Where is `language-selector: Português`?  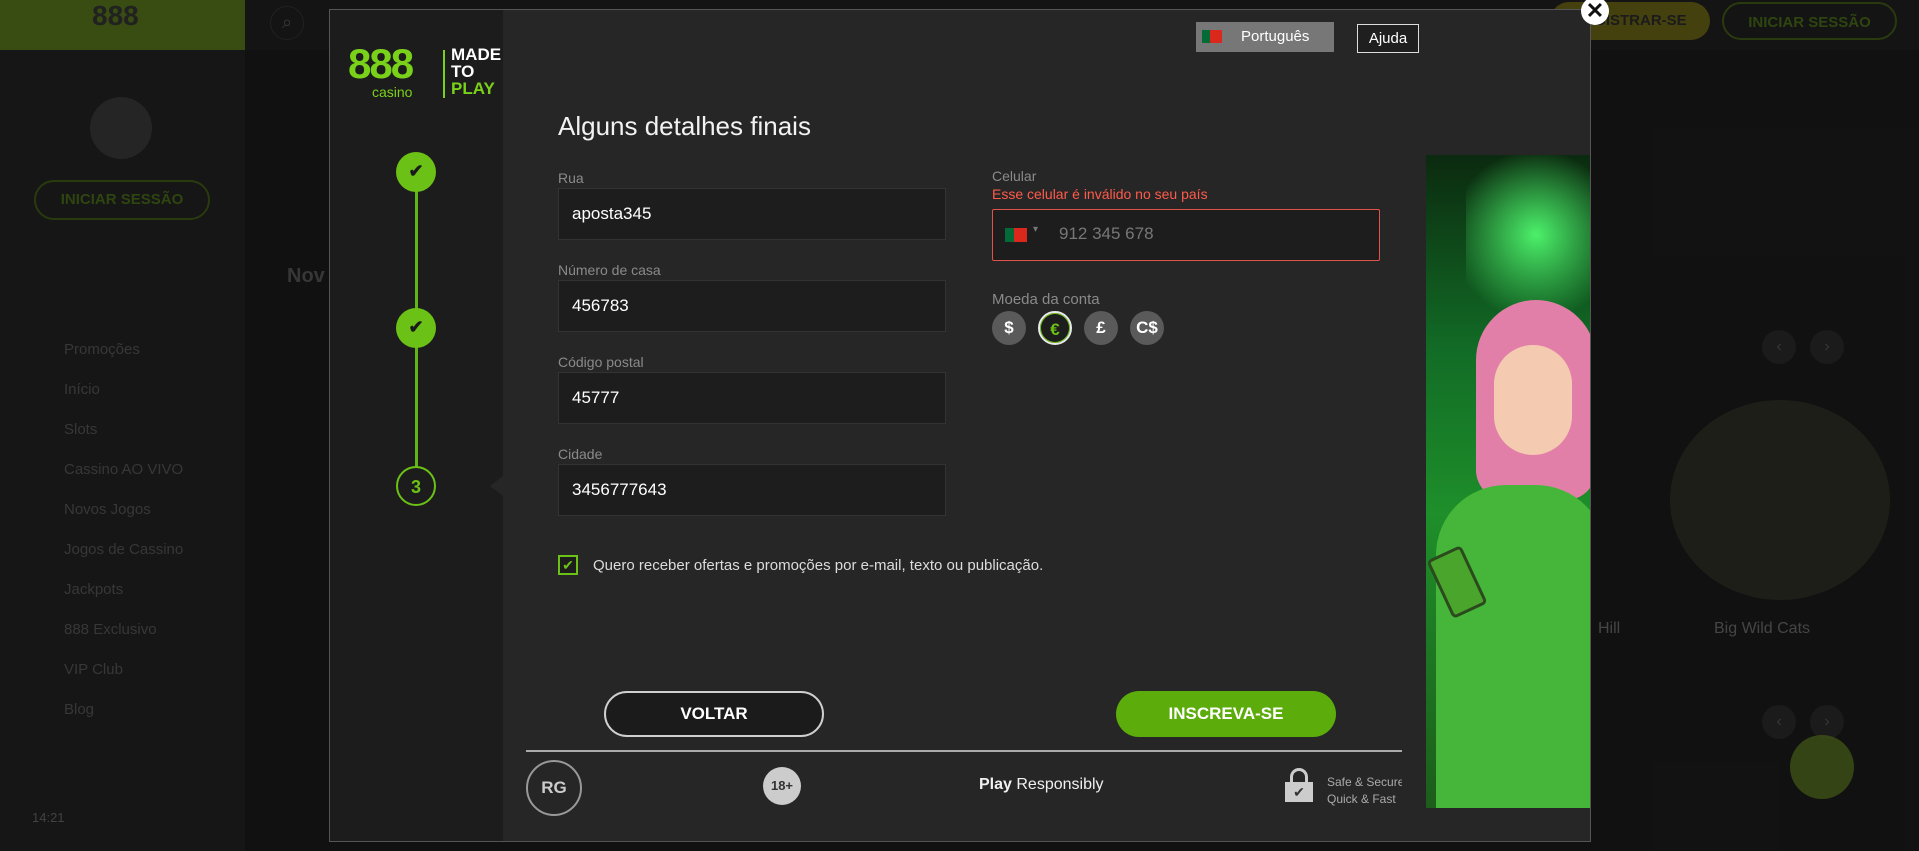 language-selector: Português is located at coordinates (1265, 37).